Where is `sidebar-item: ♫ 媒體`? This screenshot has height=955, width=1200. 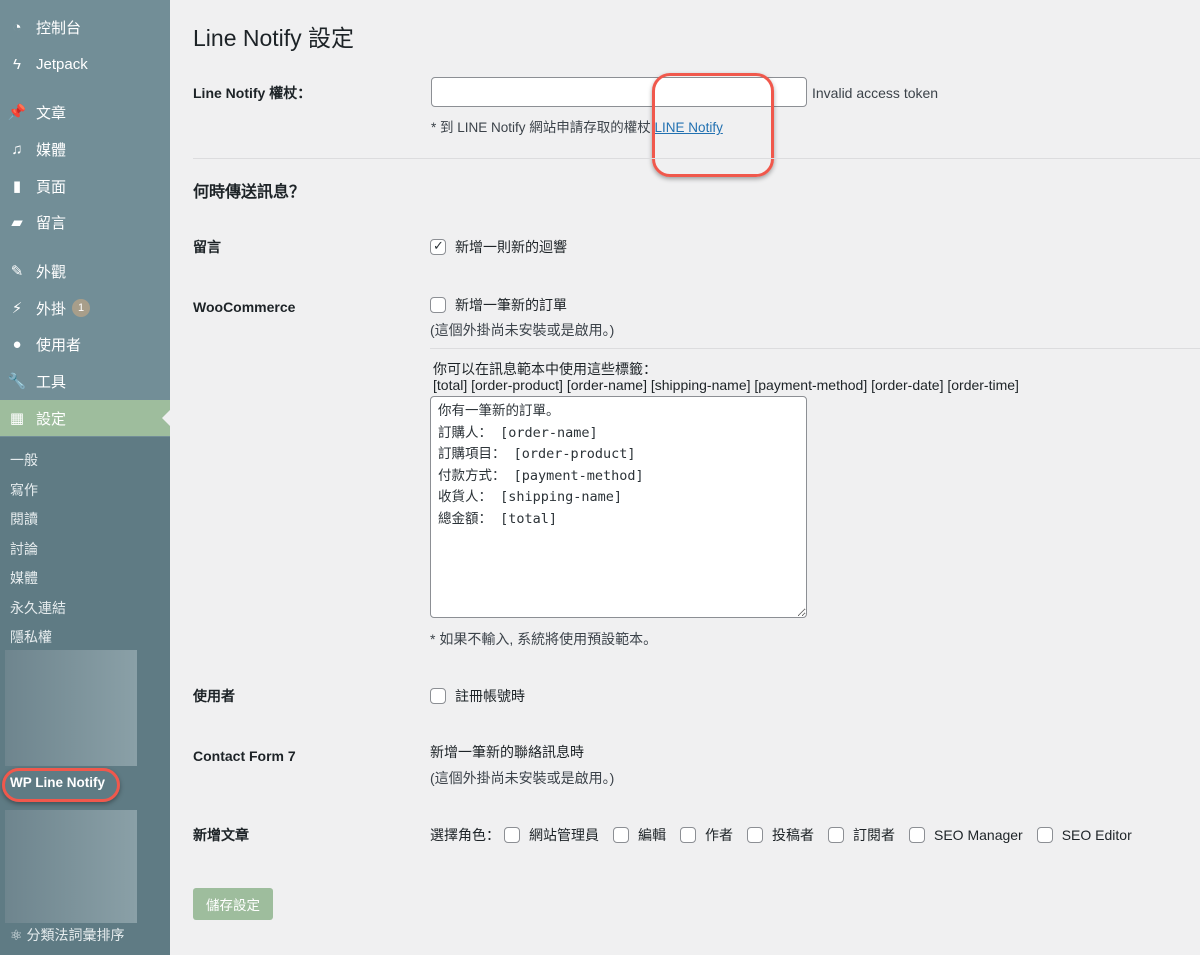
sidebar-item: ♫ 媒體 is located at coordinates (85, 149).